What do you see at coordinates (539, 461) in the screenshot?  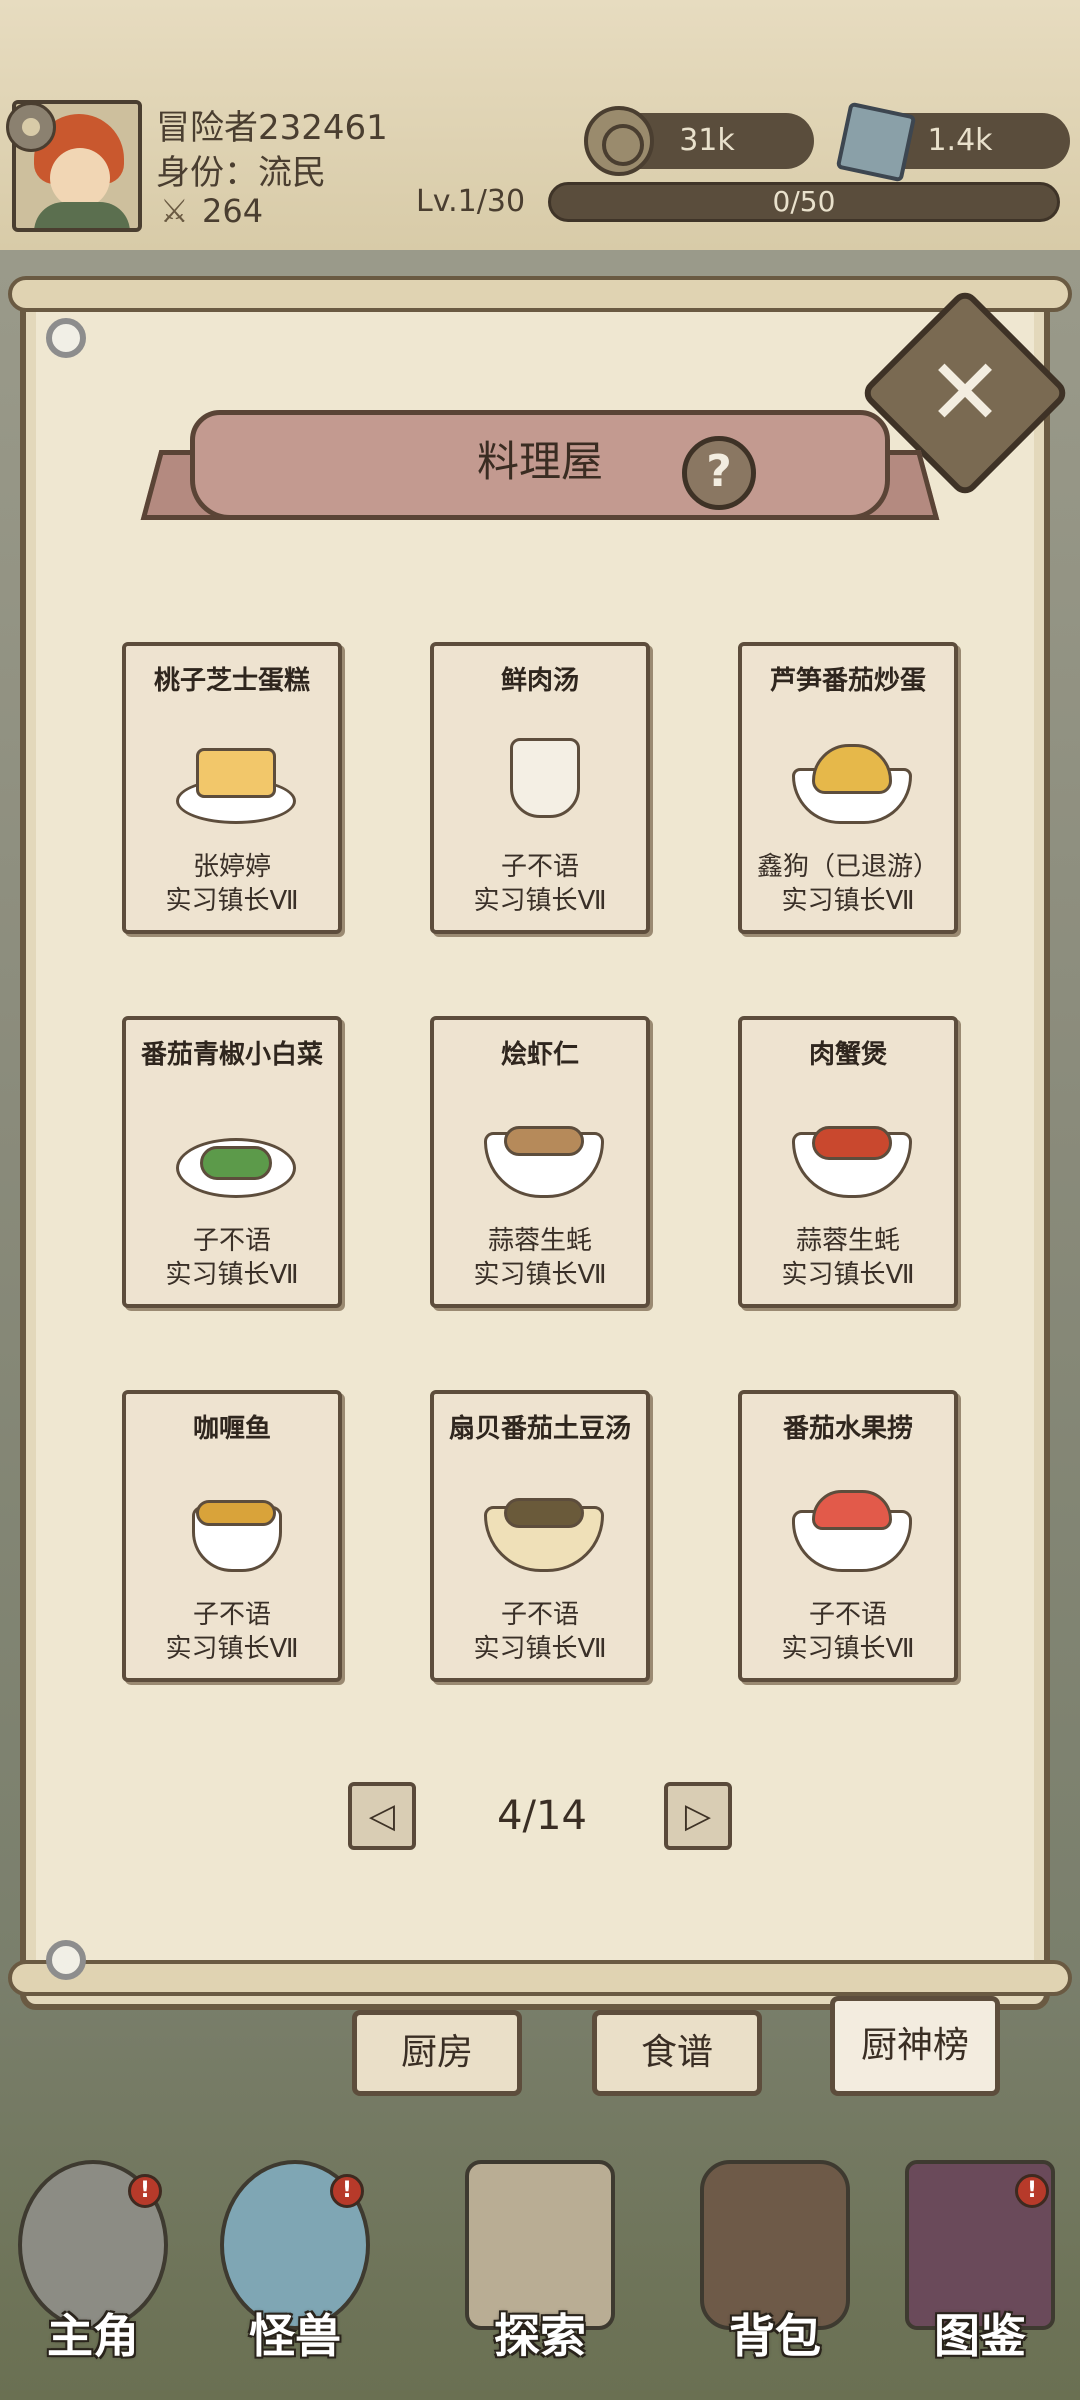 I see `panel-title: 料理屋` at bounding box center [539, 461].